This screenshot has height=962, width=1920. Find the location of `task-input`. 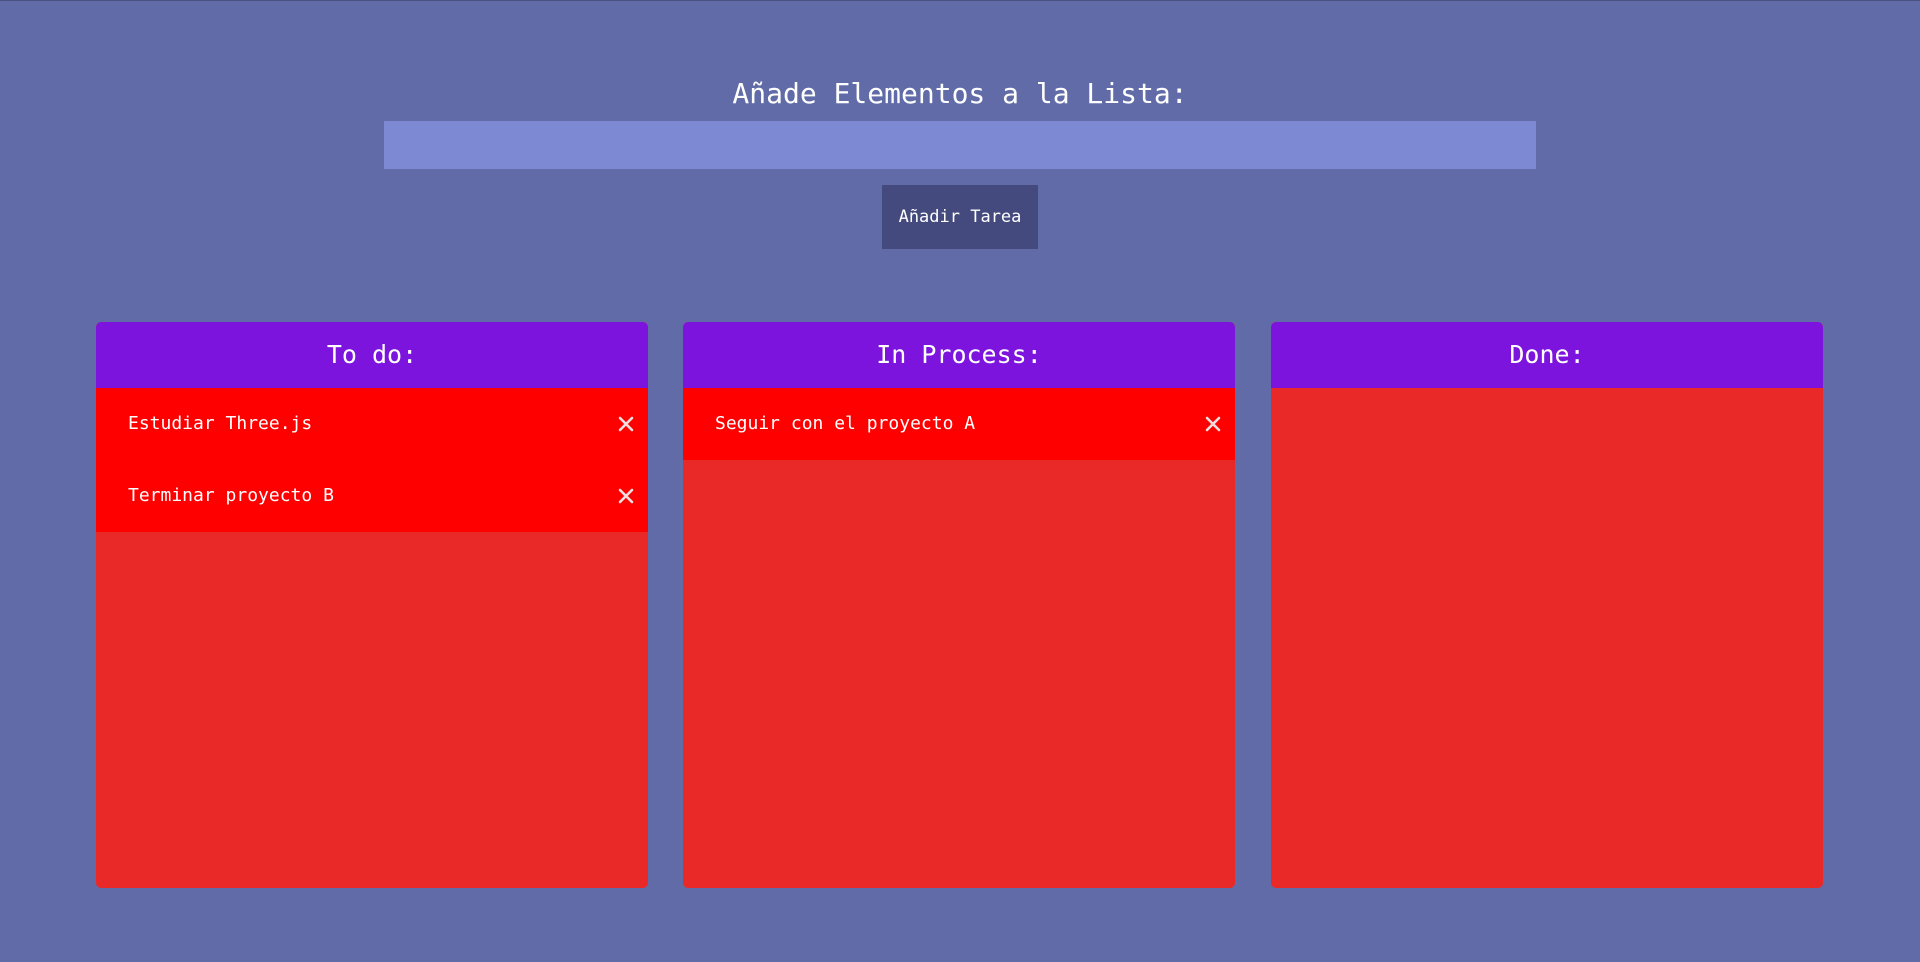

task-input is located at coordinates (960, 145).